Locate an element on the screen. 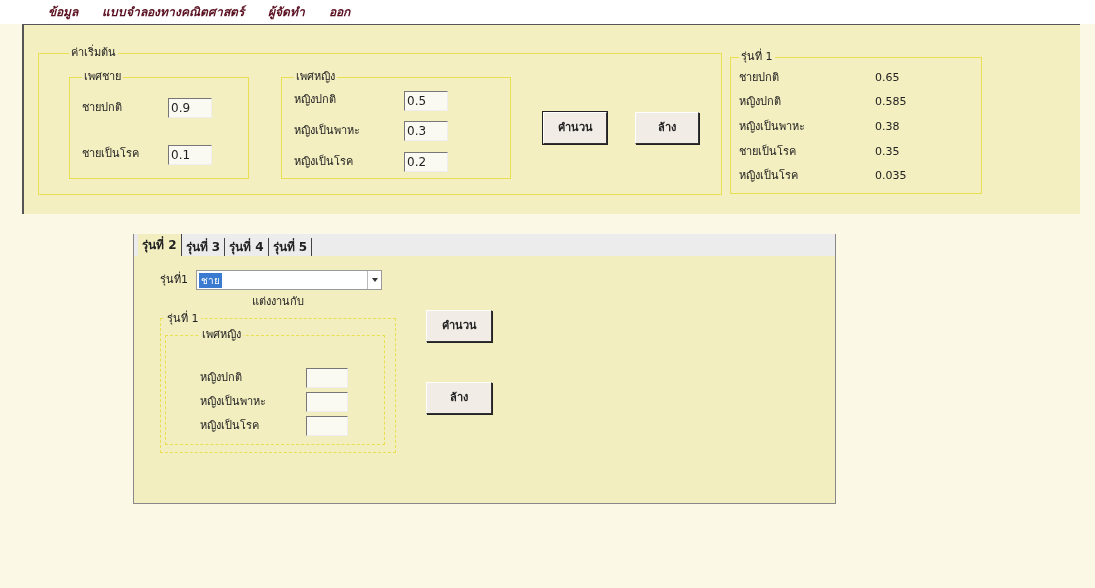 The width and height of the screenshot is (1095, 588). group-title: เพศชาย is located at coordinates (102, 76).